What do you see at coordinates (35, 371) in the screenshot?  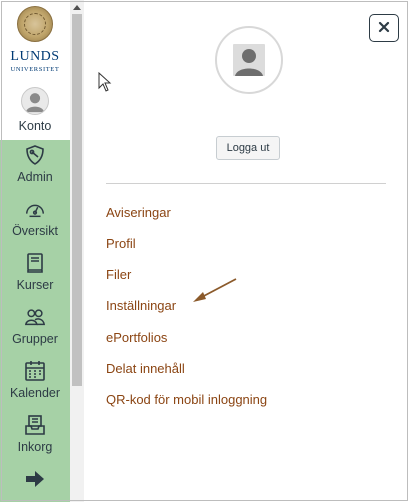 I see `calendar-icon` at bounding box center [35, 371].